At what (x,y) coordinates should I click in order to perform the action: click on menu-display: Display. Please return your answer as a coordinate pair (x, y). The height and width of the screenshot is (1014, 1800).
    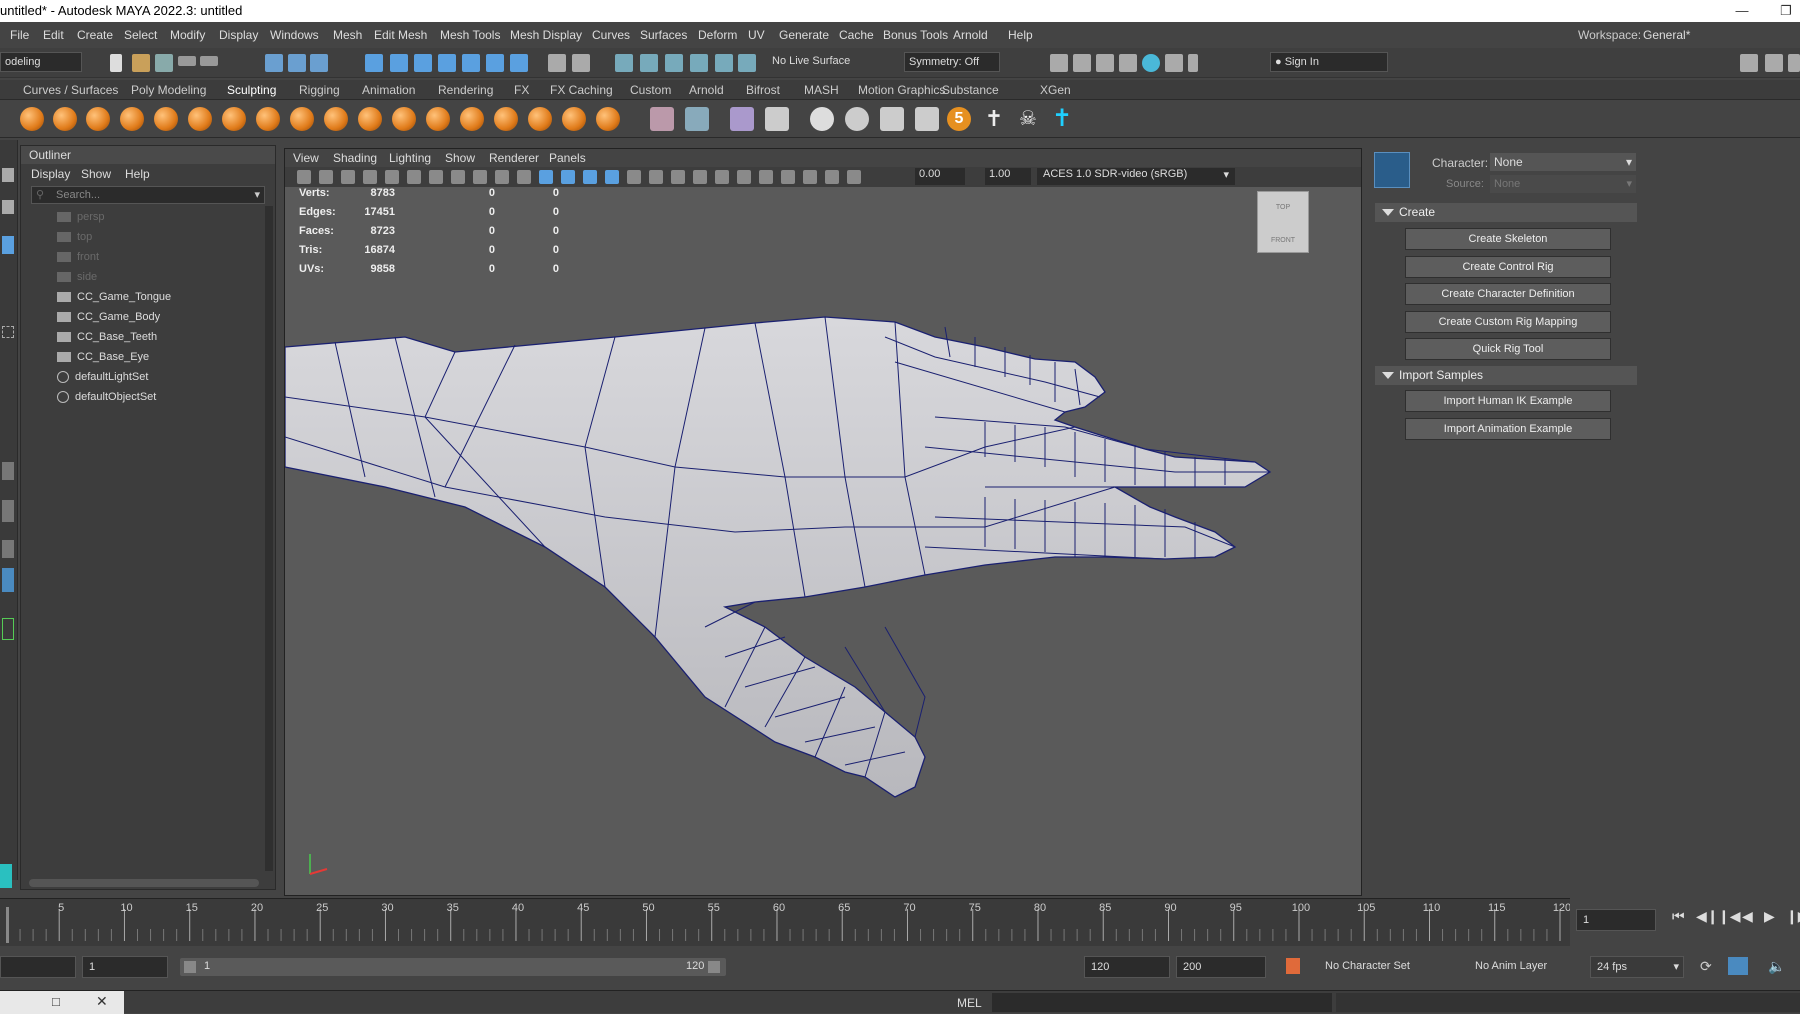
    Looking at the image, I should click on (238, 35).